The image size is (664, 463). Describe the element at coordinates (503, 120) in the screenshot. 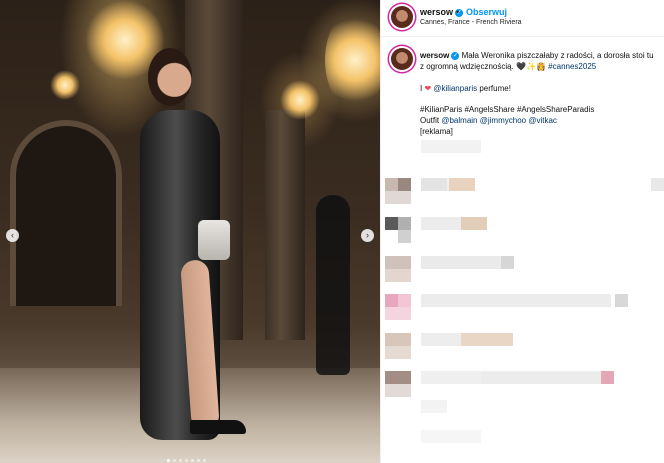

I see `mention-jimmychoo: @jimmychoo` at that location.